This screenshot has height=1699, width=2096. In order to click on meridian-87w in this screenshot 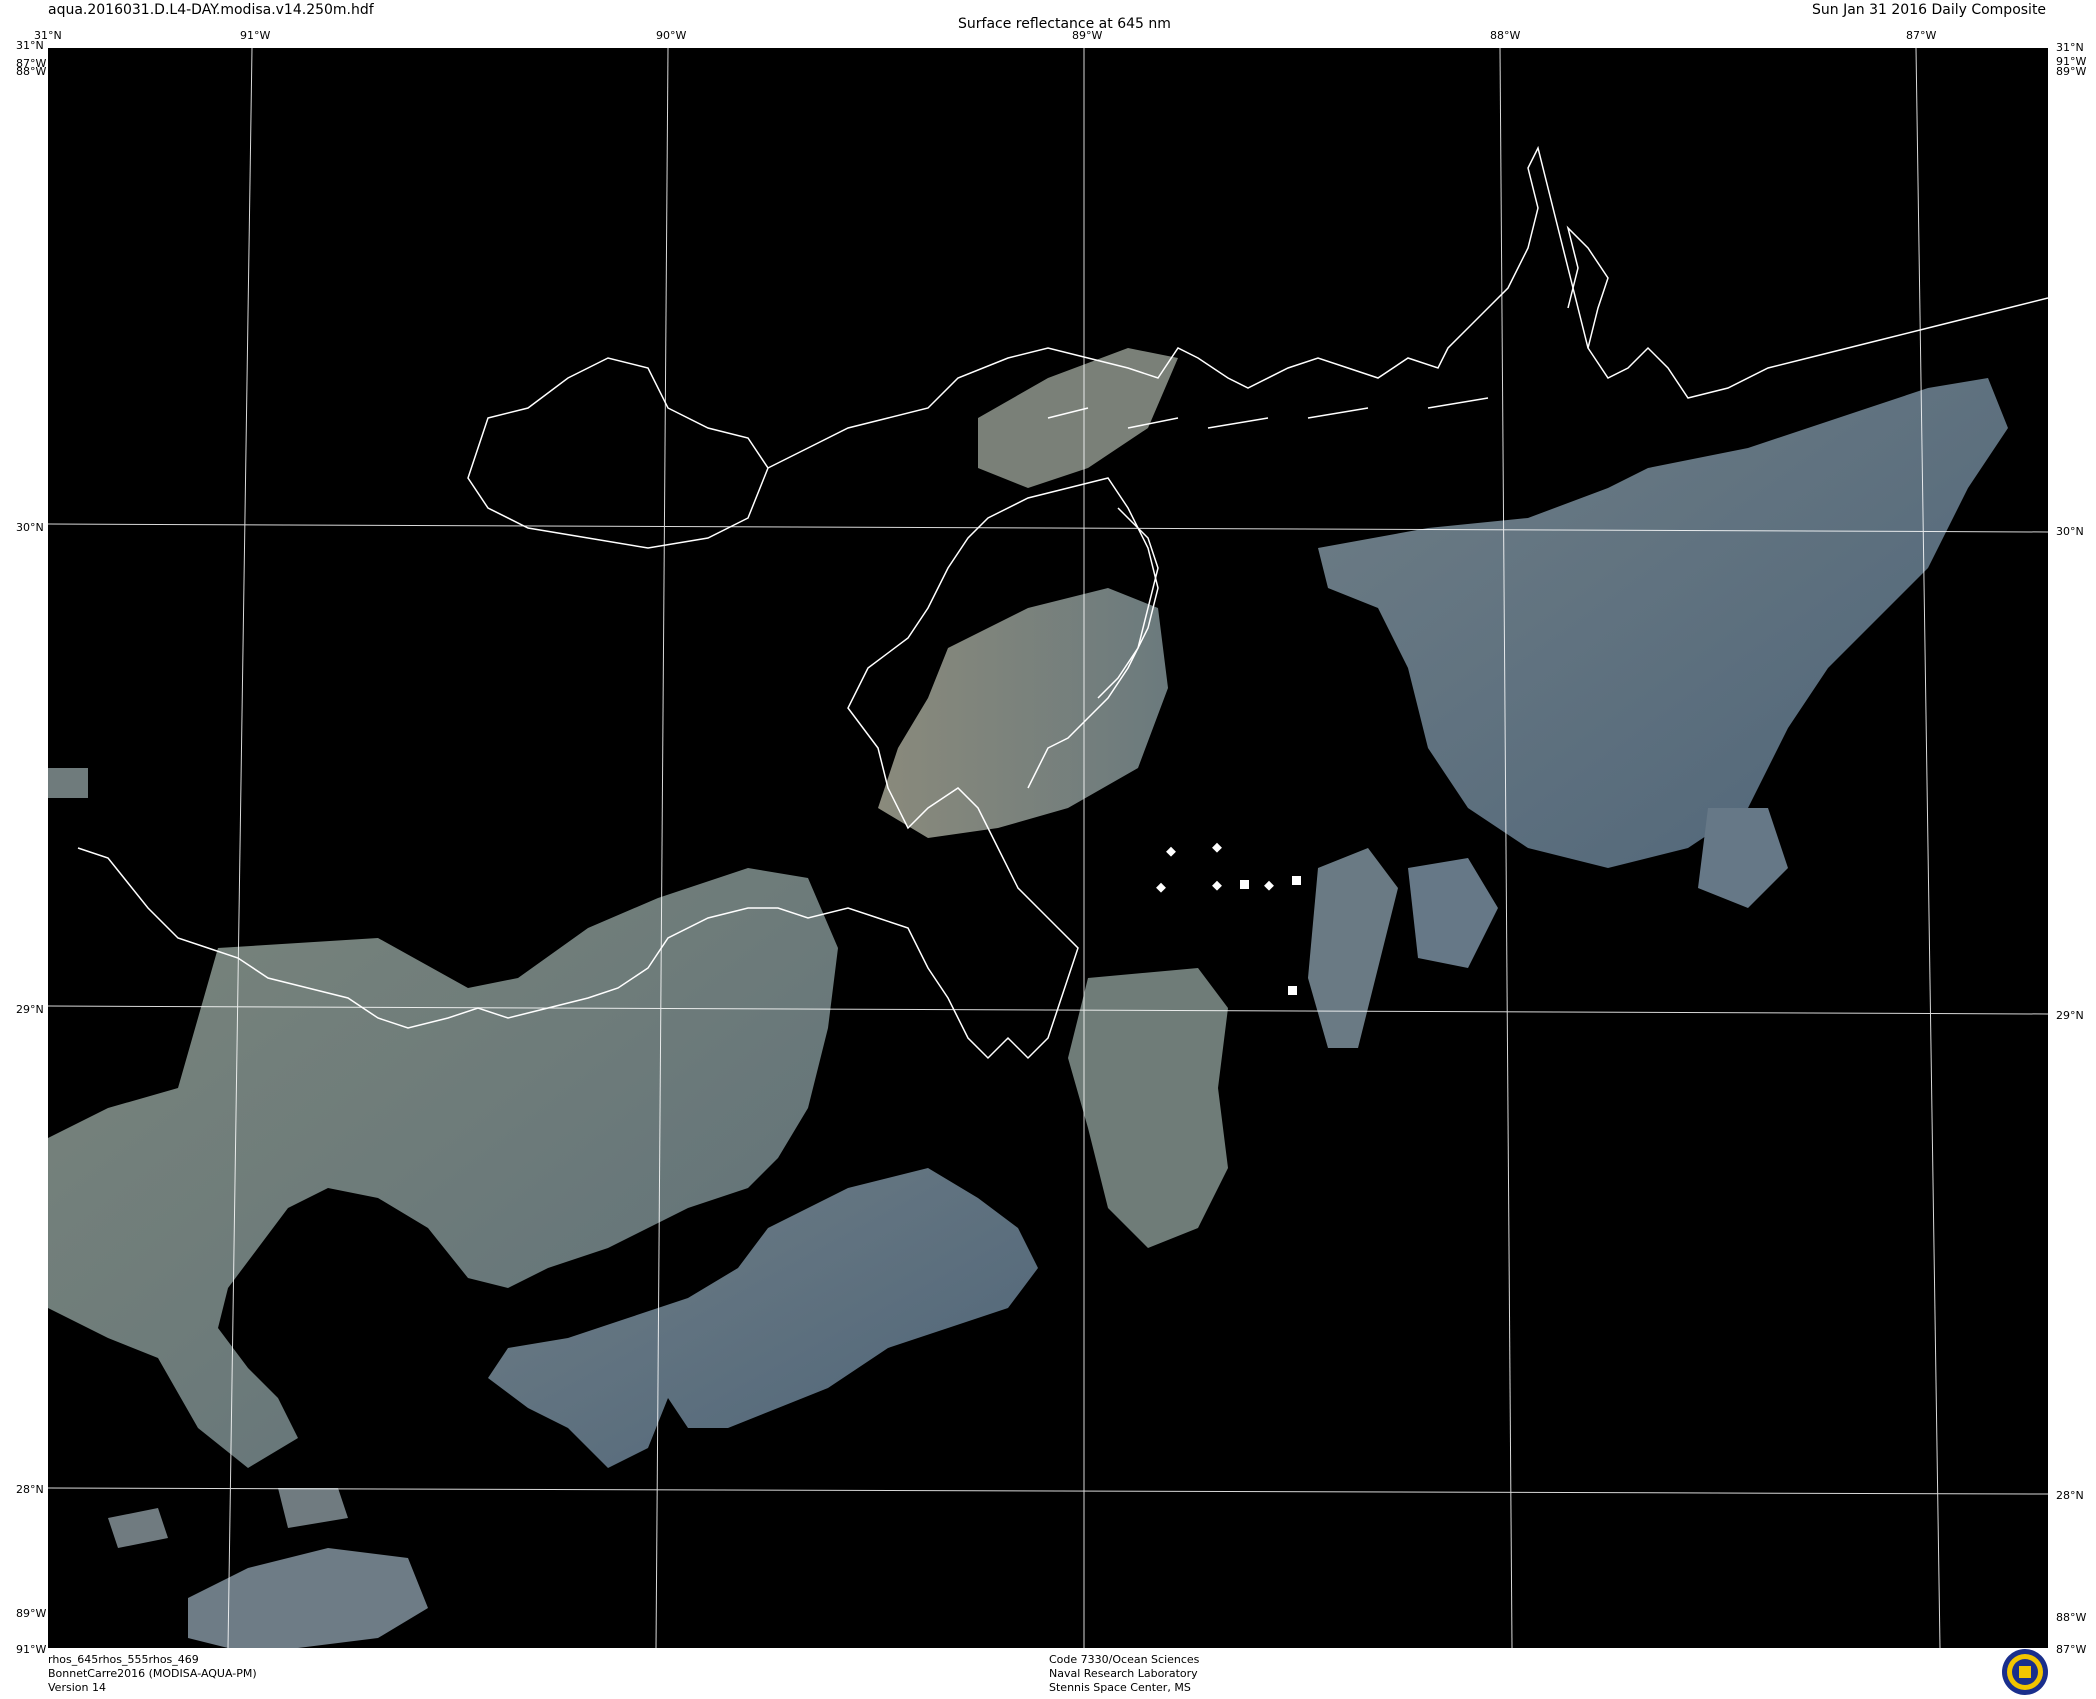, I will do `click(1928, 848)`.